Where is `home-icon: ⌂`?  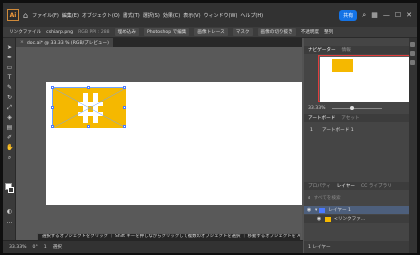
home-icon: ⌂ is located at coordinates (25, 15).